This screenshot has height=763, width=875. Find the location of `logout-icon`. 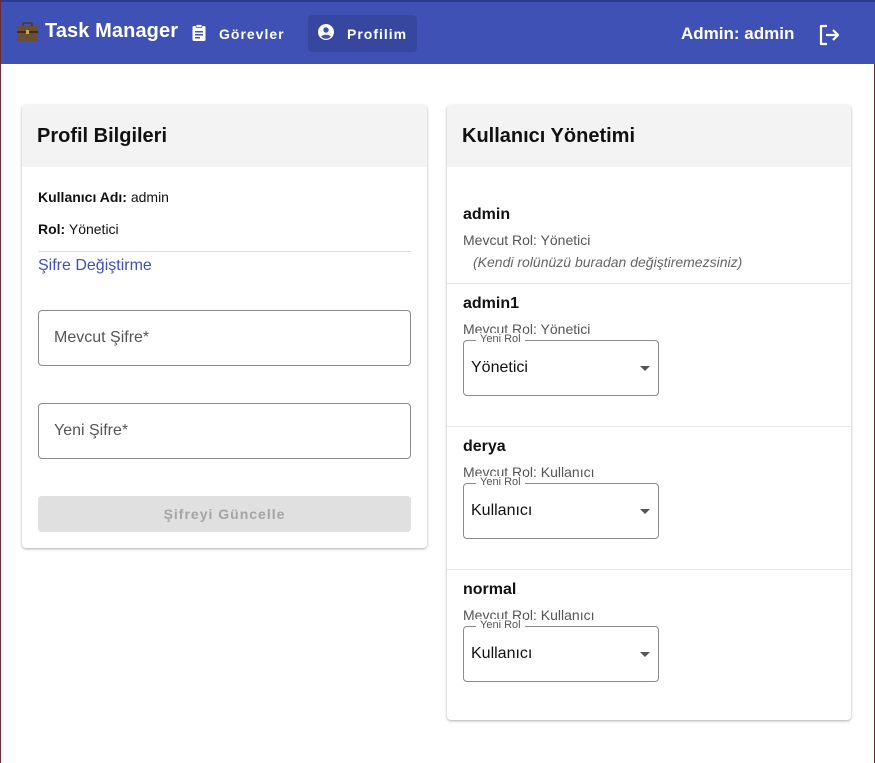

logout-icon is located at coordinates (829, 38).